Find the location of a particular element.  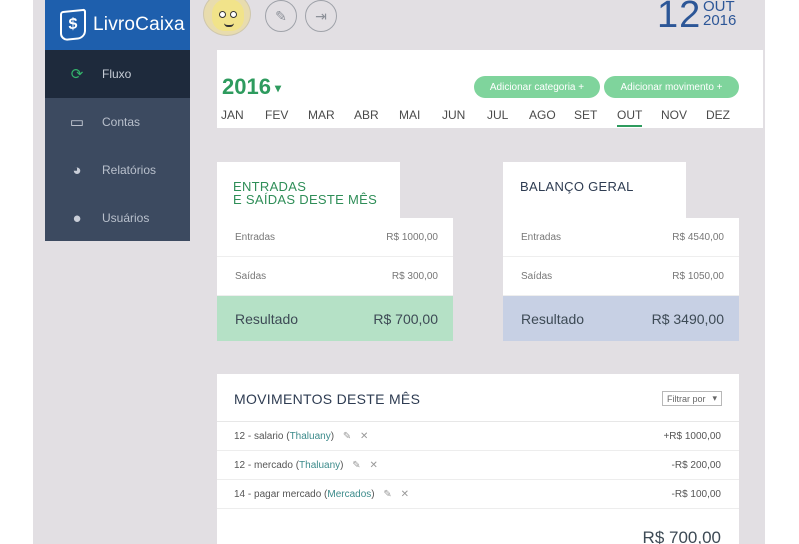

logo-icon: $ is located at coordinates (73, 25).